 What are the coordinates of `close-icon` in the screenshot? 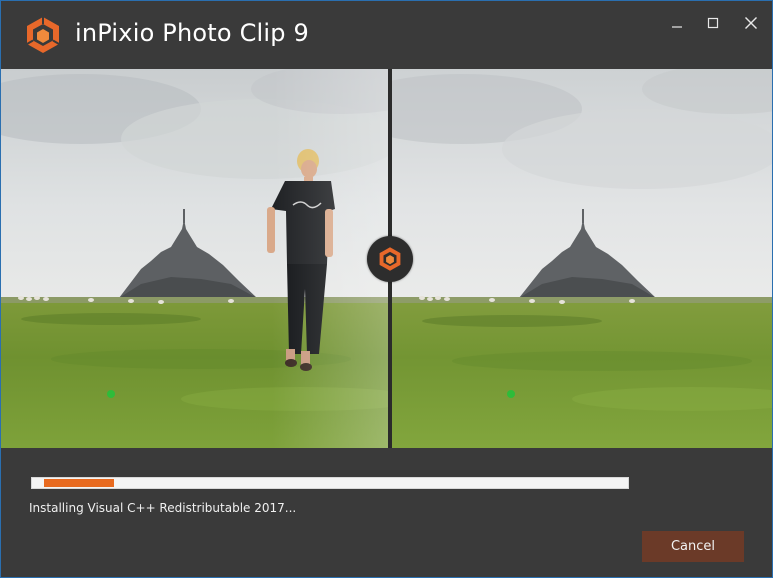 It's located at (751, 23).